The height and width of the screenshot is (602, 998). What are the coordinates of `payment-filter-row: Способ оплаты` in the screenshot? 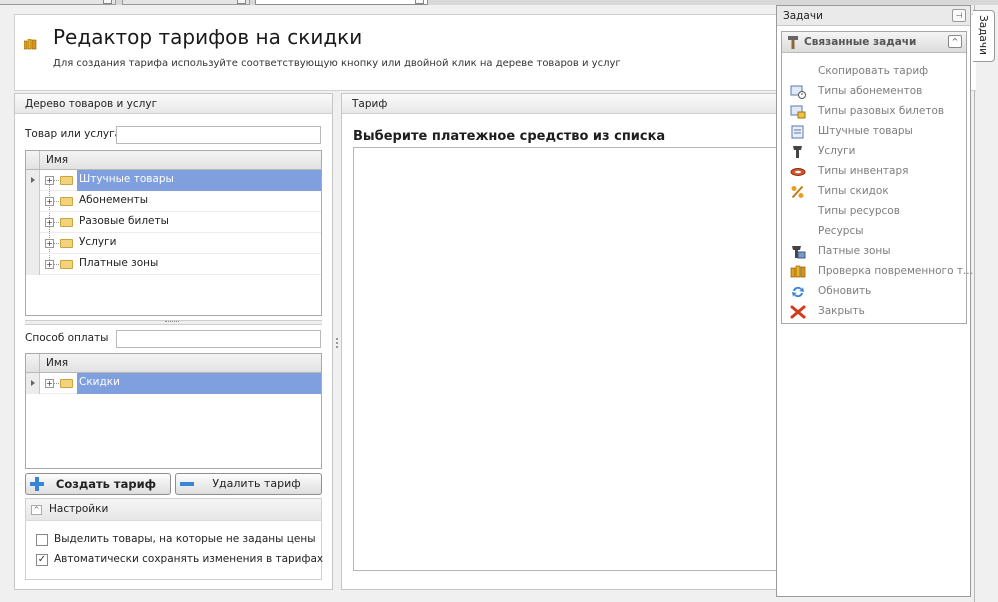 It's located at (174, 339).